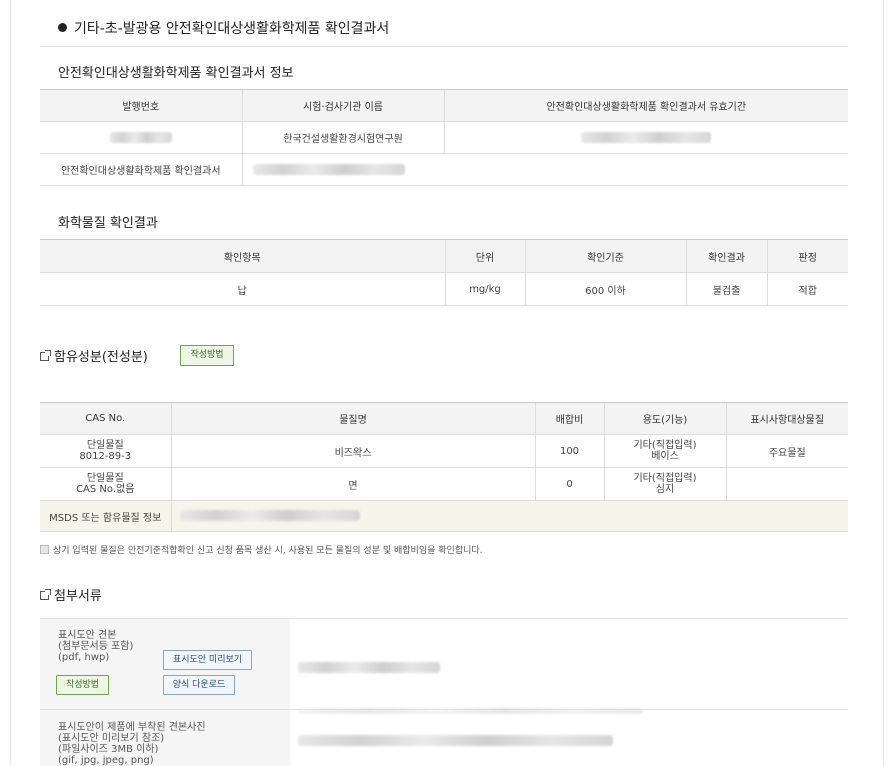 The height and width of the screenshot is (766, 894). I want to click on judgment-cell: 적합, so click(807, 289).